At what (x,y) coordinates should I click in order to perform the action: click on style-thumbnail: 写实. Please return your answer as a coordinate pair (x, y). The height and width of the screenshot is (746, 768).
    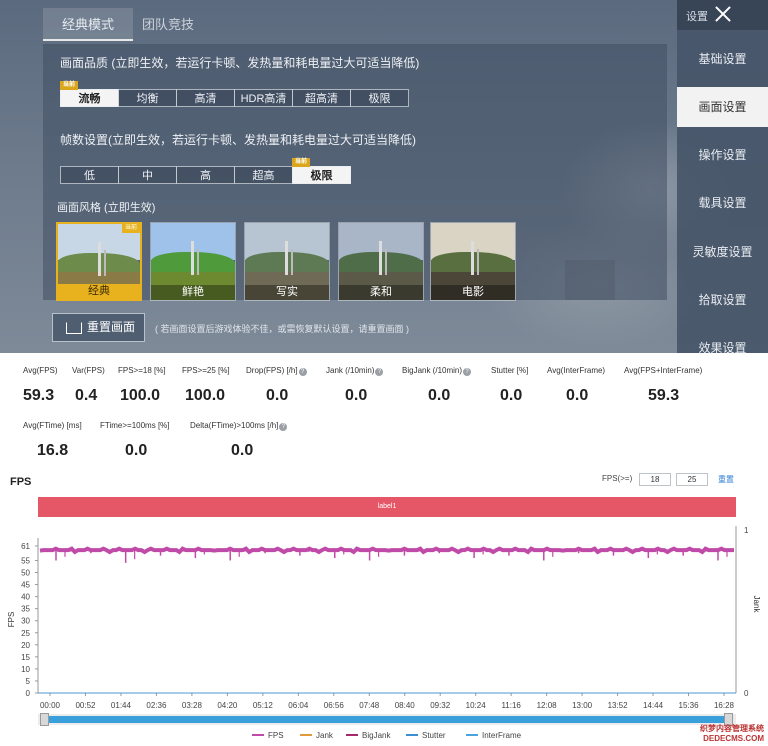
    Looking at the image, I should click on (287, 261).